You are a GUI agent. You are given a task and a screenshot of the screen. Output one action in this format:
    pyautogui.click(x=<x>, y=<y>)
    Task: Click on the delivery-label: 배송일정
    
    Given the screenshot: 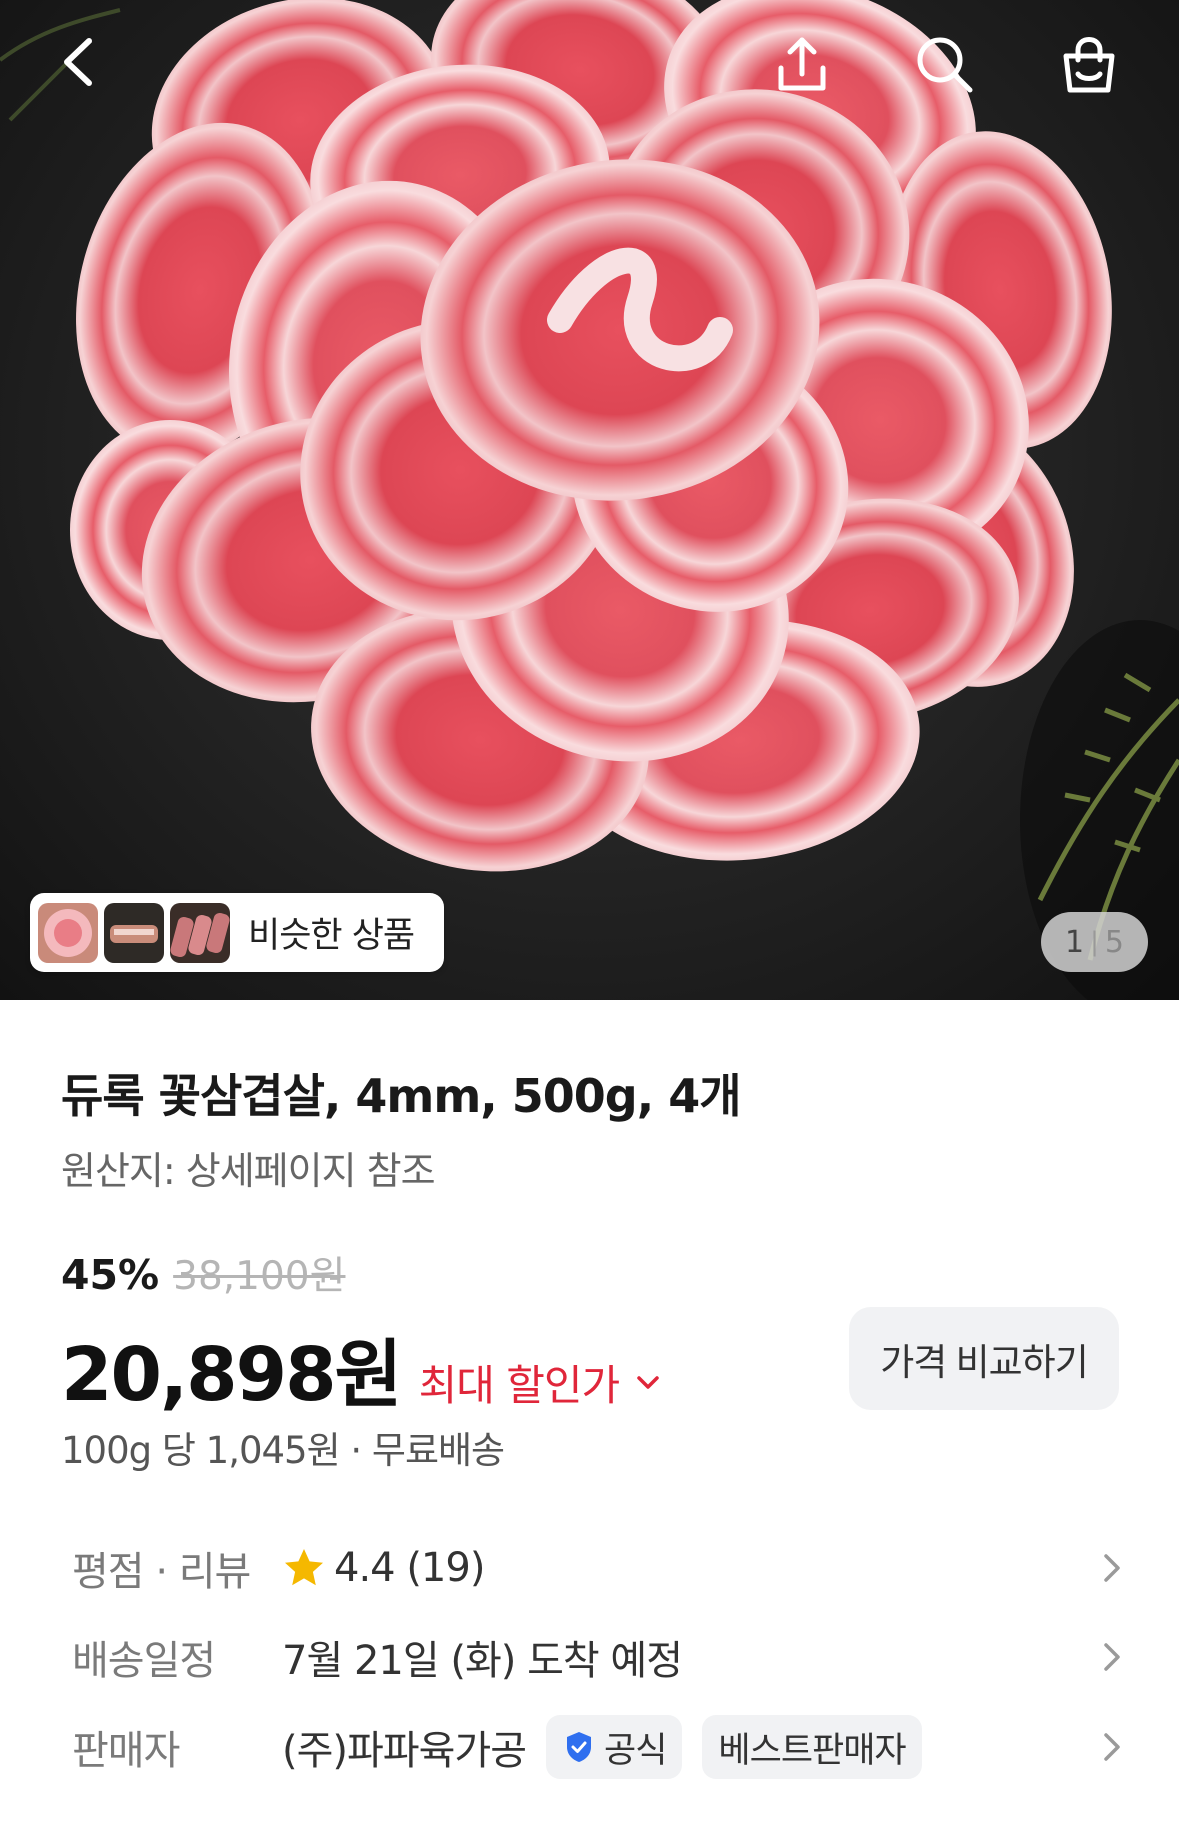 What is the action you would take?
    pyautogui.click(x=144, y=1661)
    